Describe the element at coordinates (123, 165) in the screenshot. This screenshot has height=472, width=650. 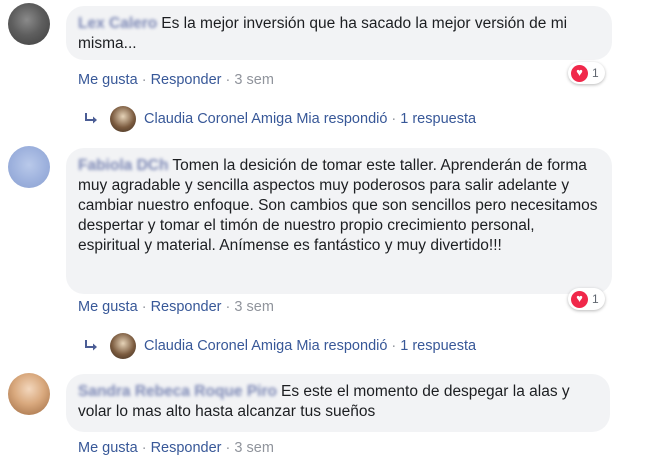
I see `comment-author: Fabiola DCh` at that location.